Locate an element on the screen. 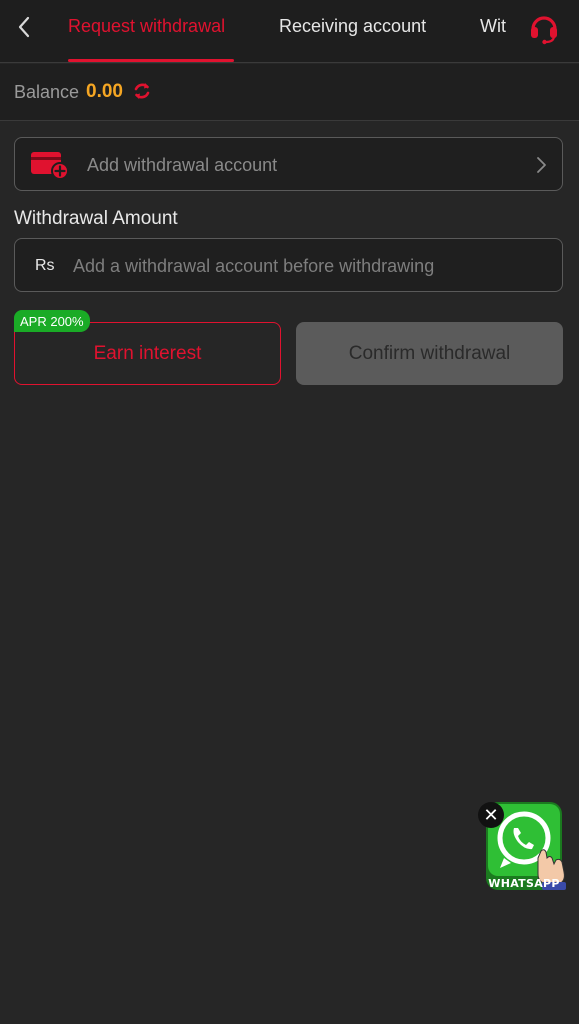  headset-icon is located at coordinates (544, 30).